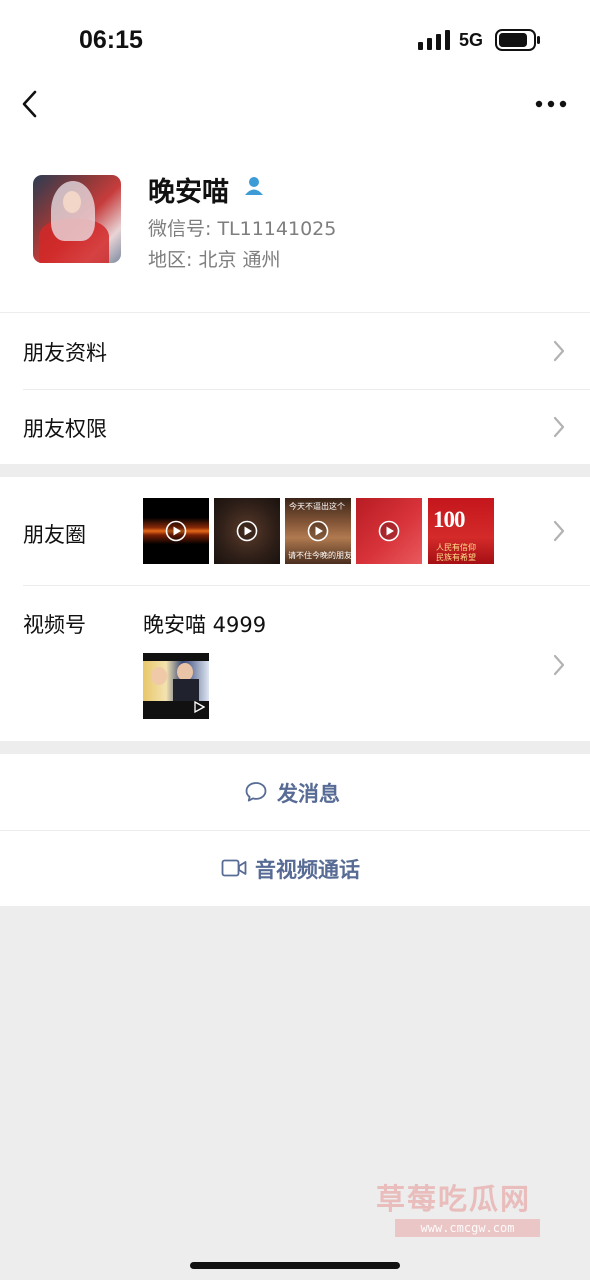  I want to click on action-section: 发消息 音视频通话, so click(295, 830).